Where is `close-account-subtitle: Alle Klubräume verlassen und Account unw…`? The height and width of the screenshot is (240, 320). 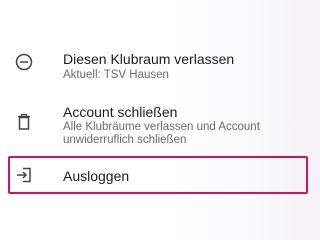 close-account-subtitle: Alle Klubräume verlassen und Account unw… is located at coordinates (161, 133).